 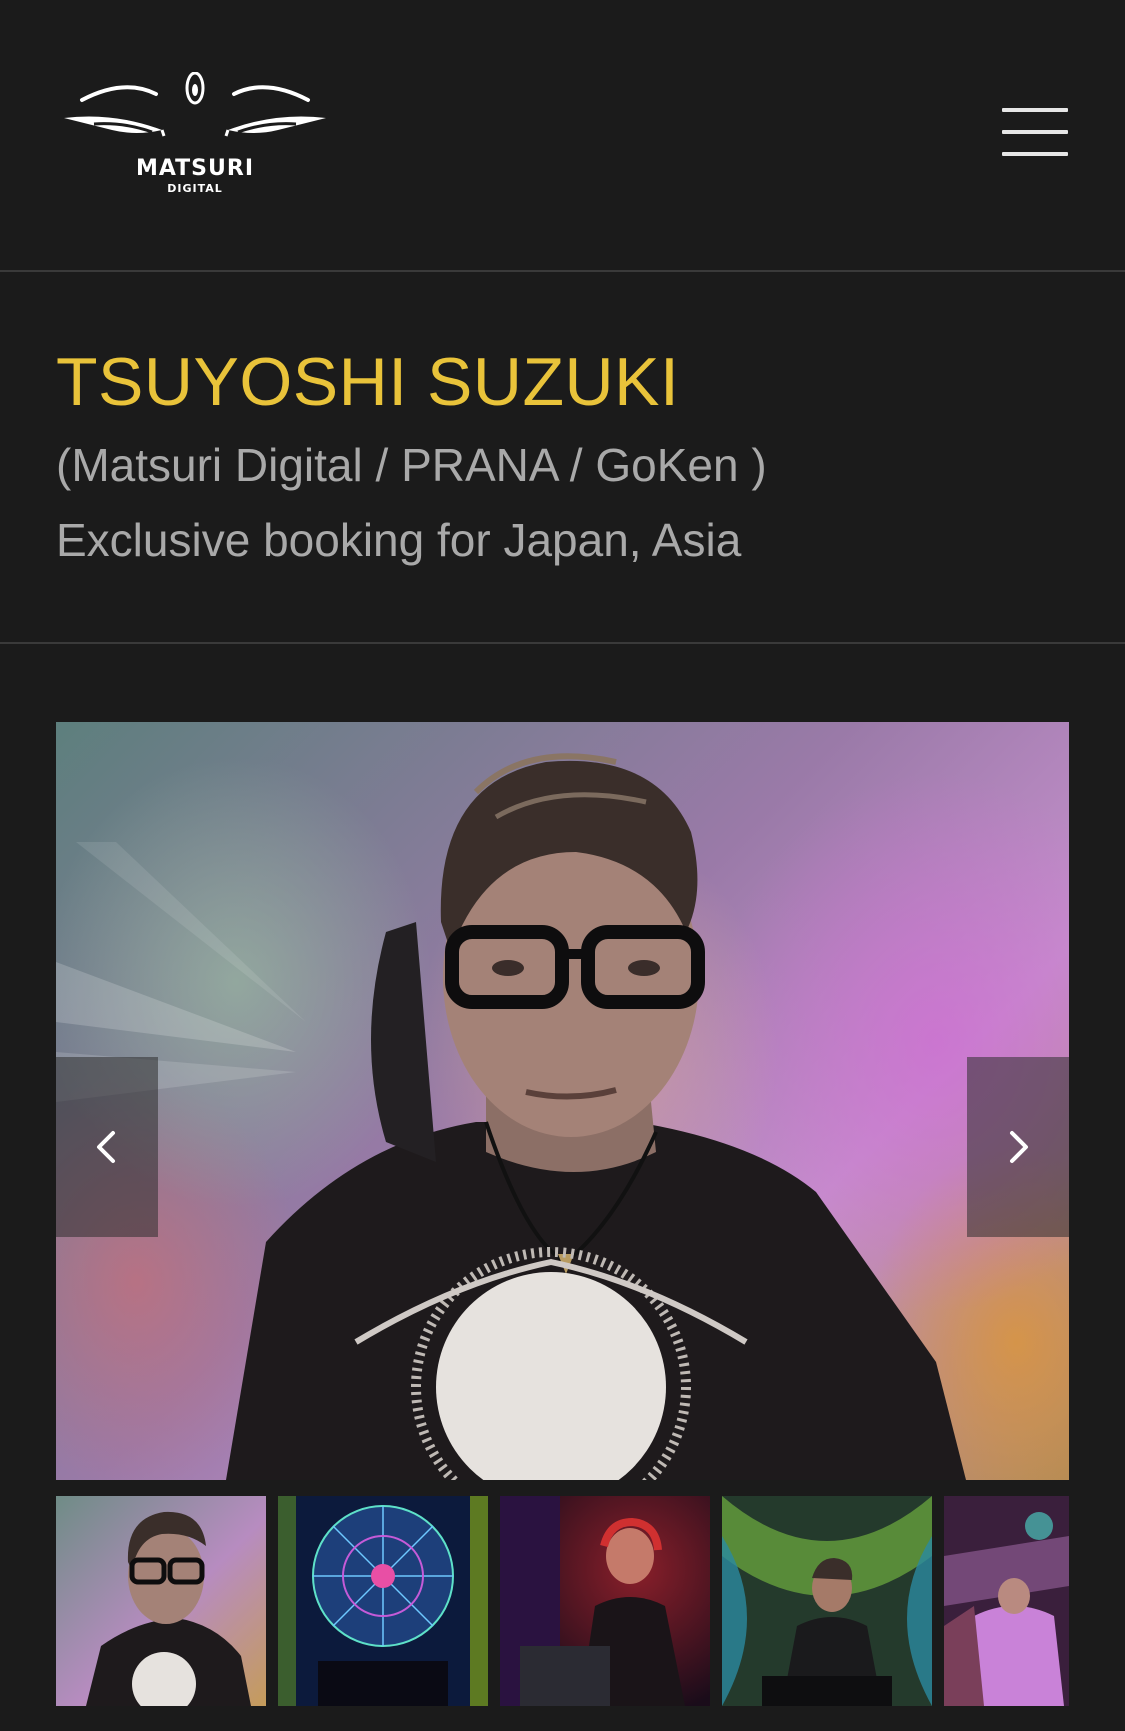 I want to click on artist-name: TSUYOSHI SUZUKI, so click(x=368, y=382).